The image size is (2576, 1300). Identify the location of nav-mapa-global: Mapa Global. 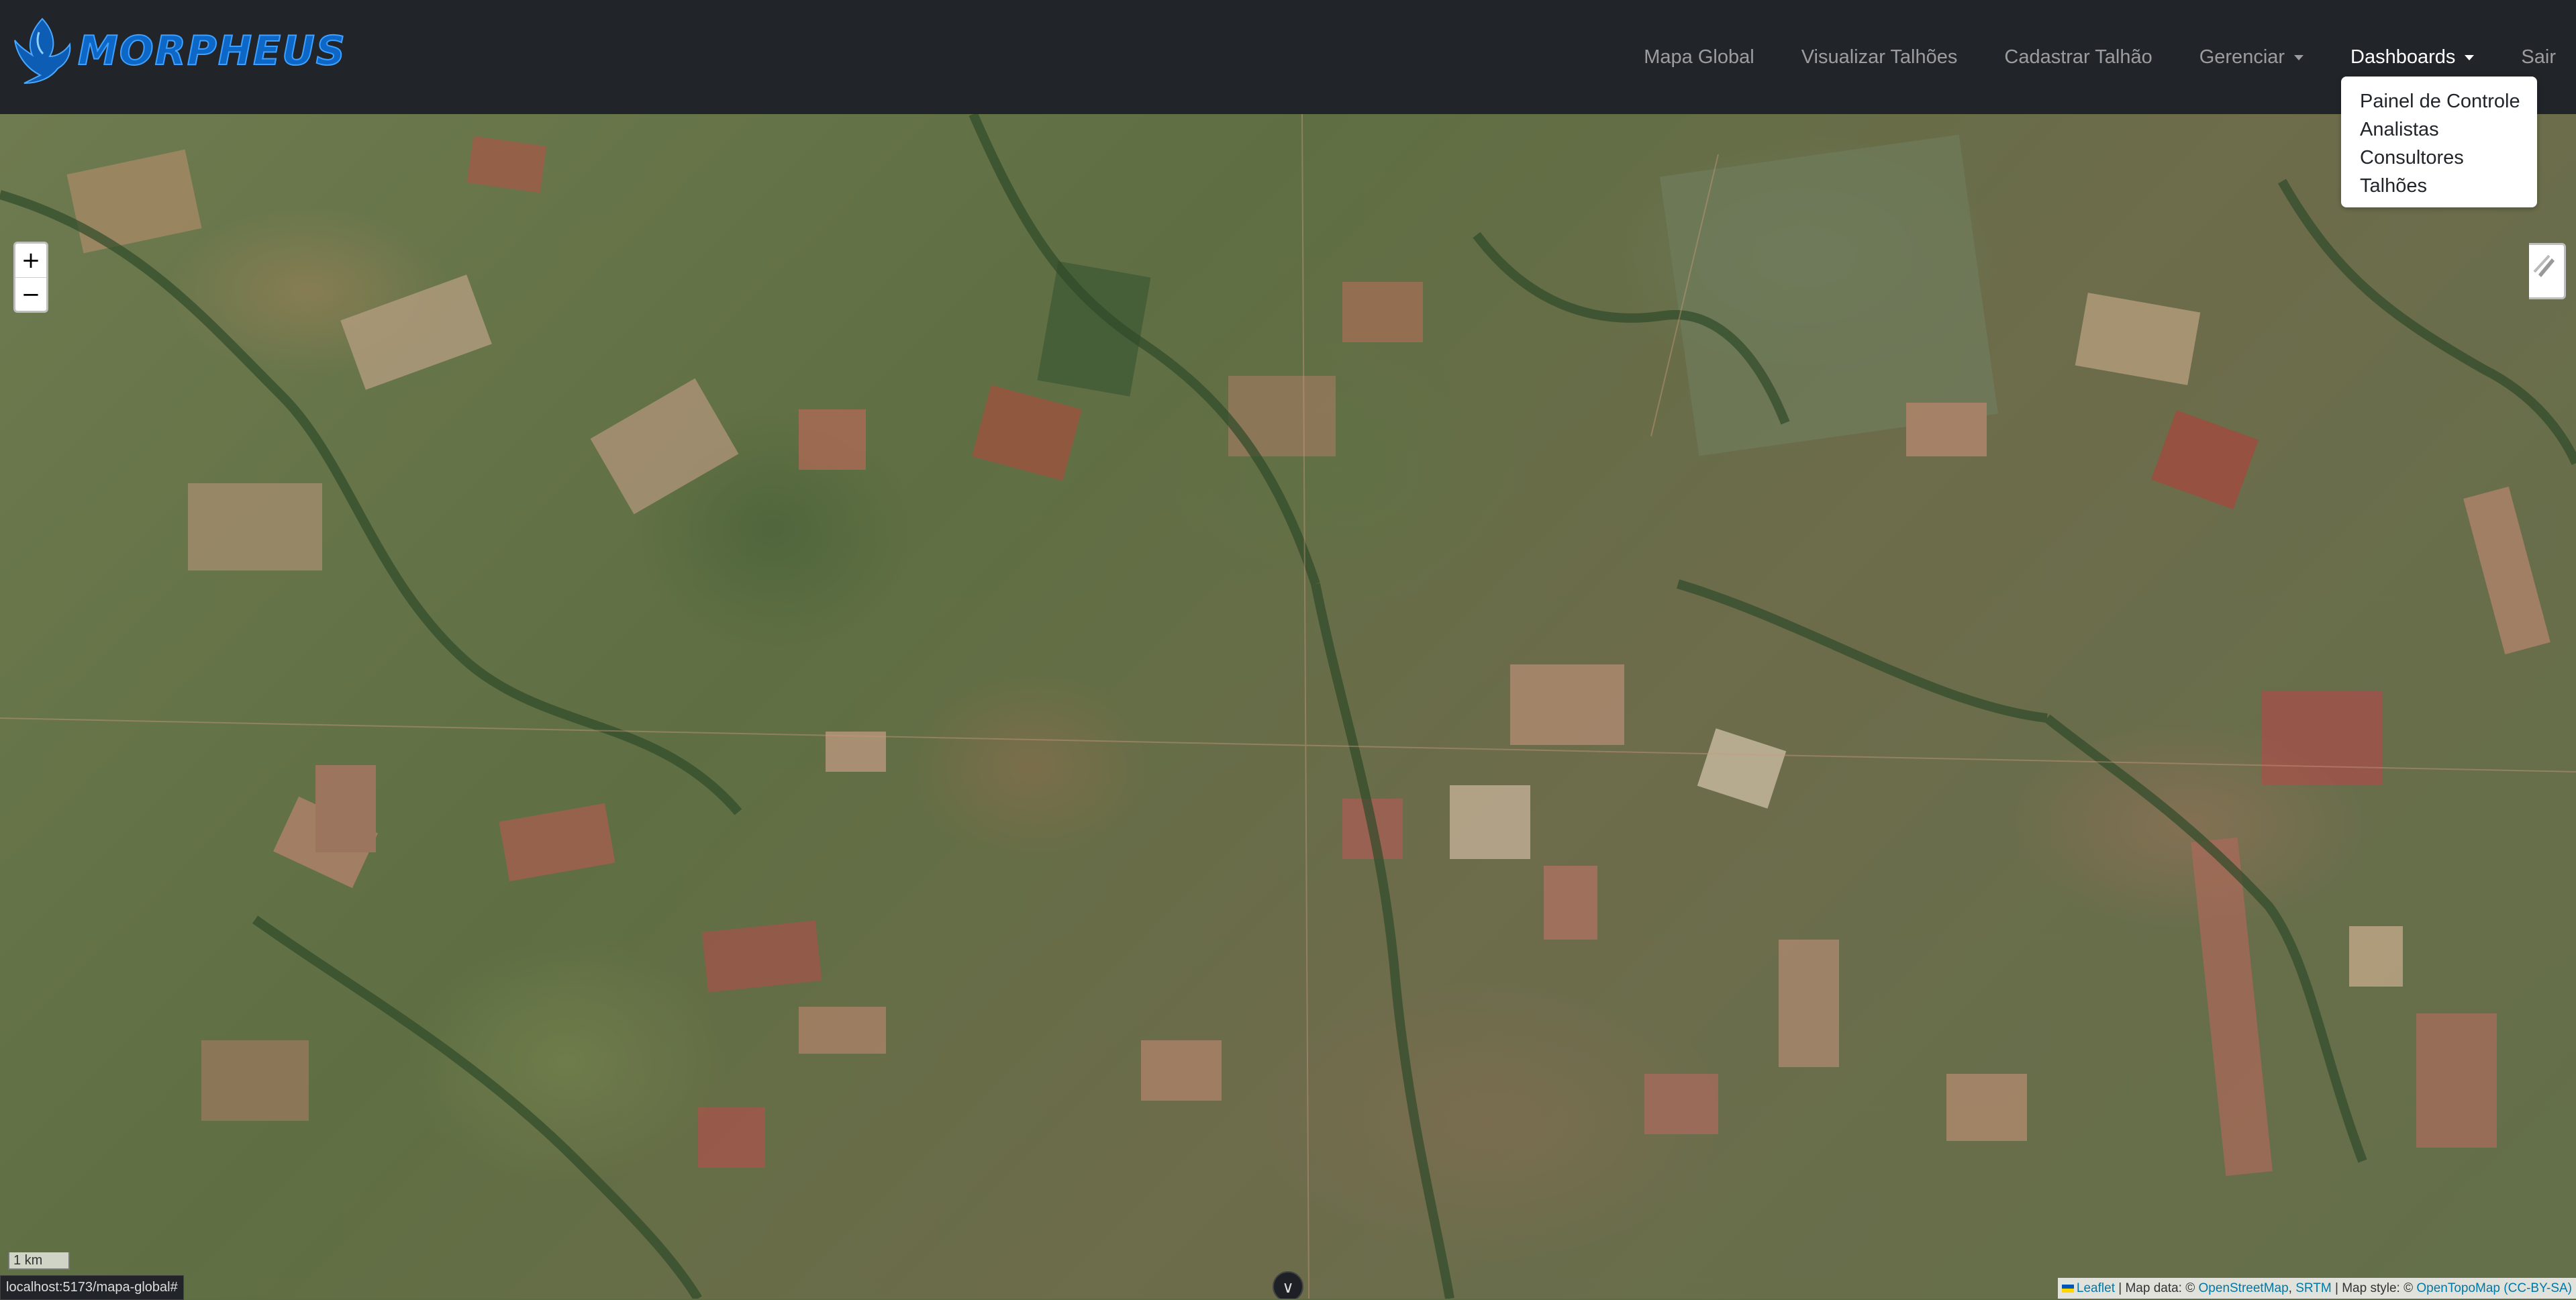
(1699, 57).